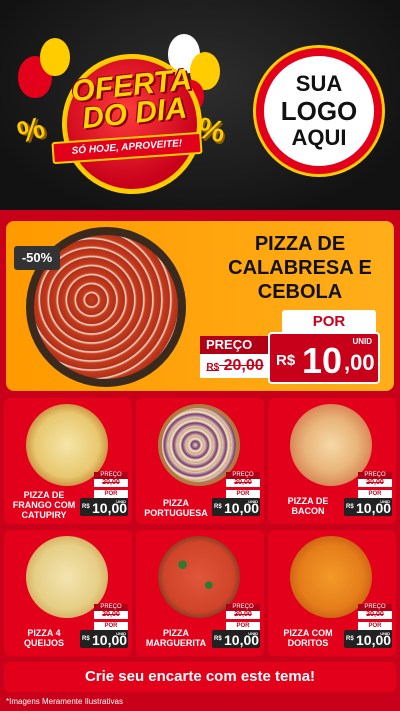 The width and height of the screenshot is (400, 711). What do you see at coordinates (243, 365) in the screenshot?
I see `old-price-value: 20,00` at bounding box center [243, 365].